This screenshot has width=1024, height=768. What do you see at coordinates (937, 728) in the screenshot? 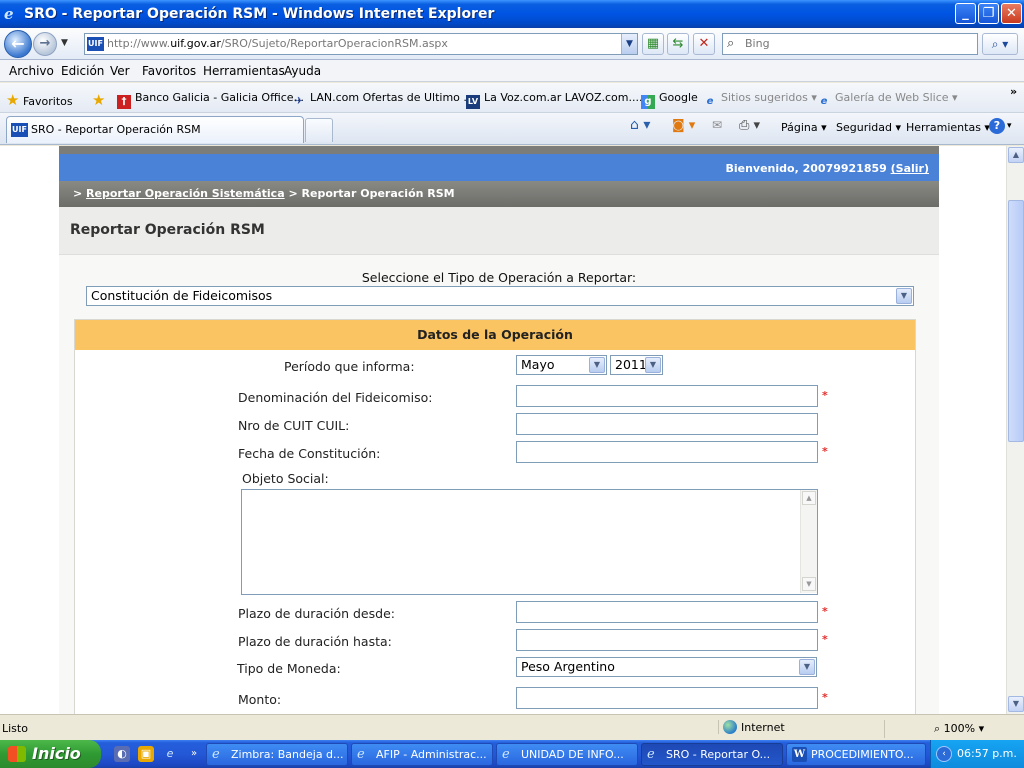
I see `zoom-magnifier-icon: ⌕` at bounding box center [937, 728].